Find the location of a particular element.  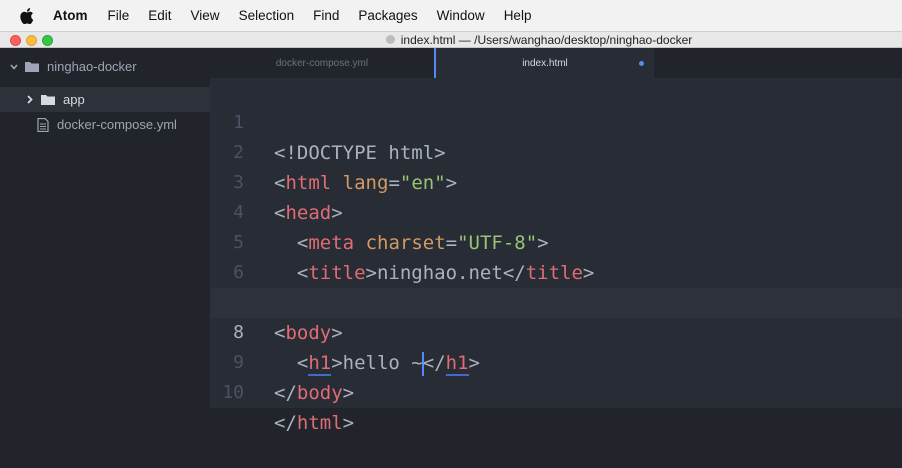

modified-indicator-icon is located at coordinates (641, 63).